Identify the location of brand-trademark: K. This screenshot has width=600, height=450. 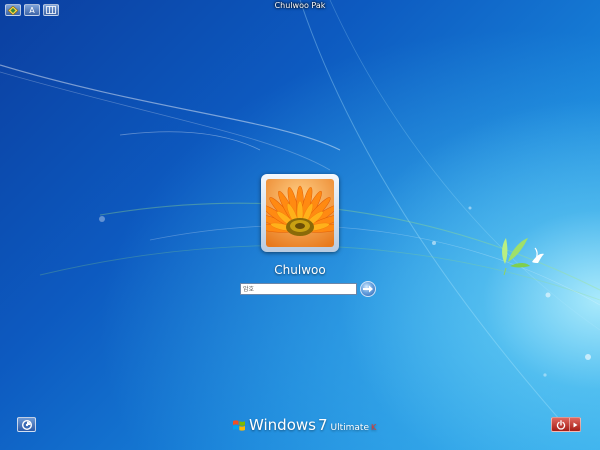
(373, 427).